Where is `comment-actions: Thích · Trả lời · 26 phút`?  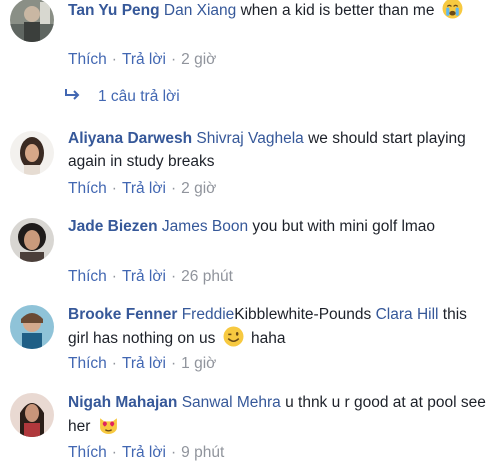 comment-actions: Thích · Trả lời · 26 phút is located at coordinates (150, 277).